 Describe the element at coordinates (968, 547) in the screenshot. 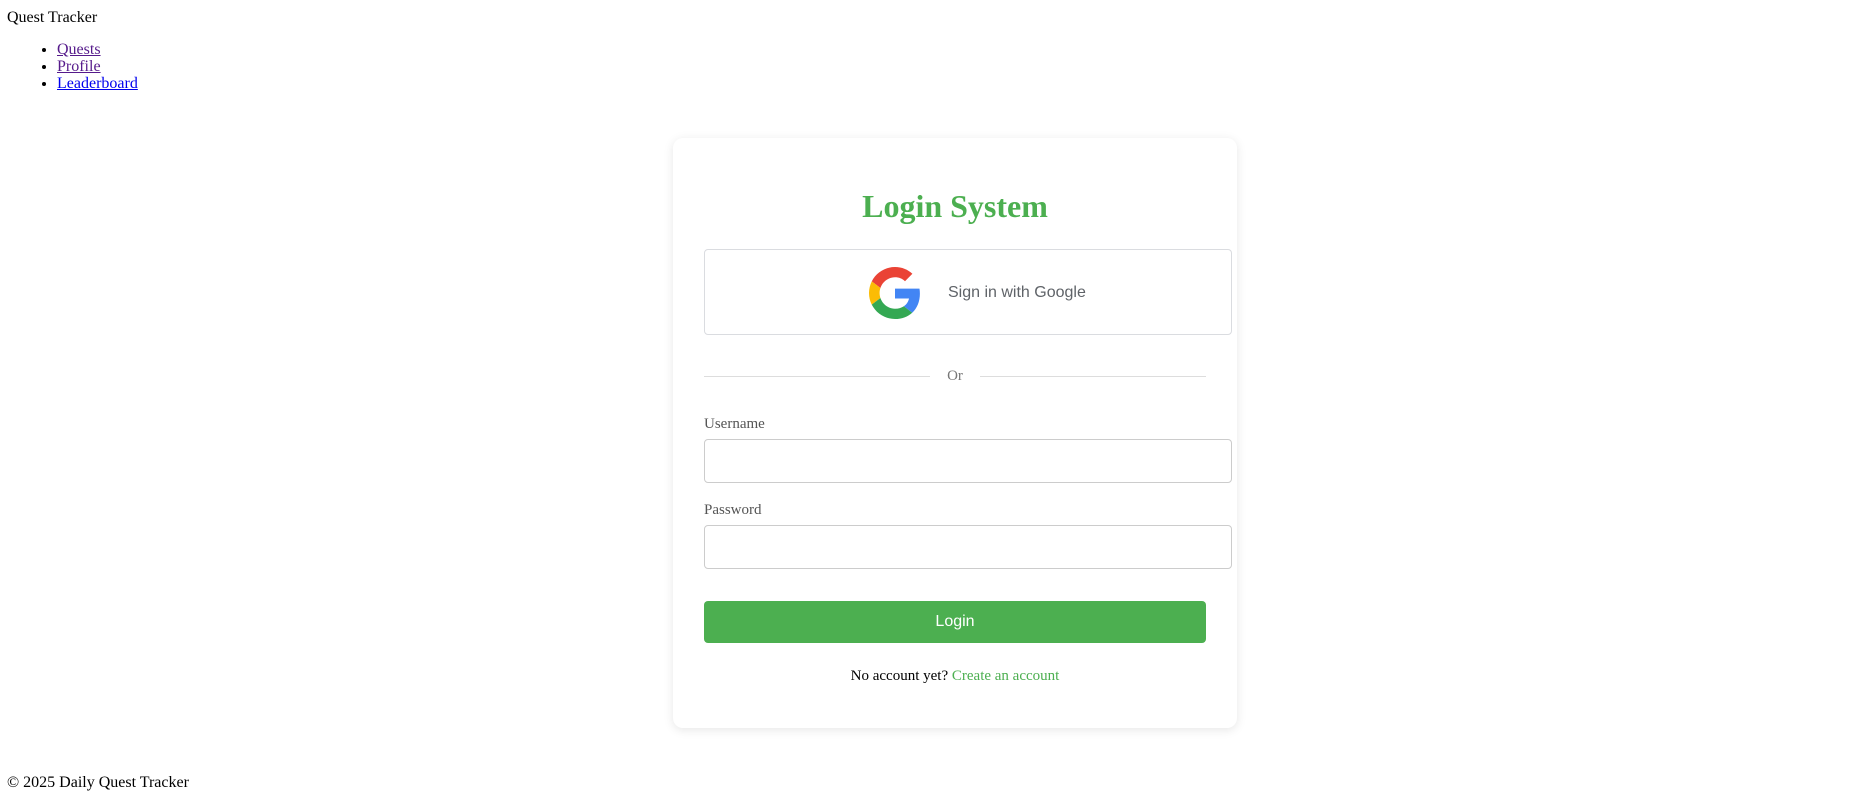

I see `password-input` at that location.